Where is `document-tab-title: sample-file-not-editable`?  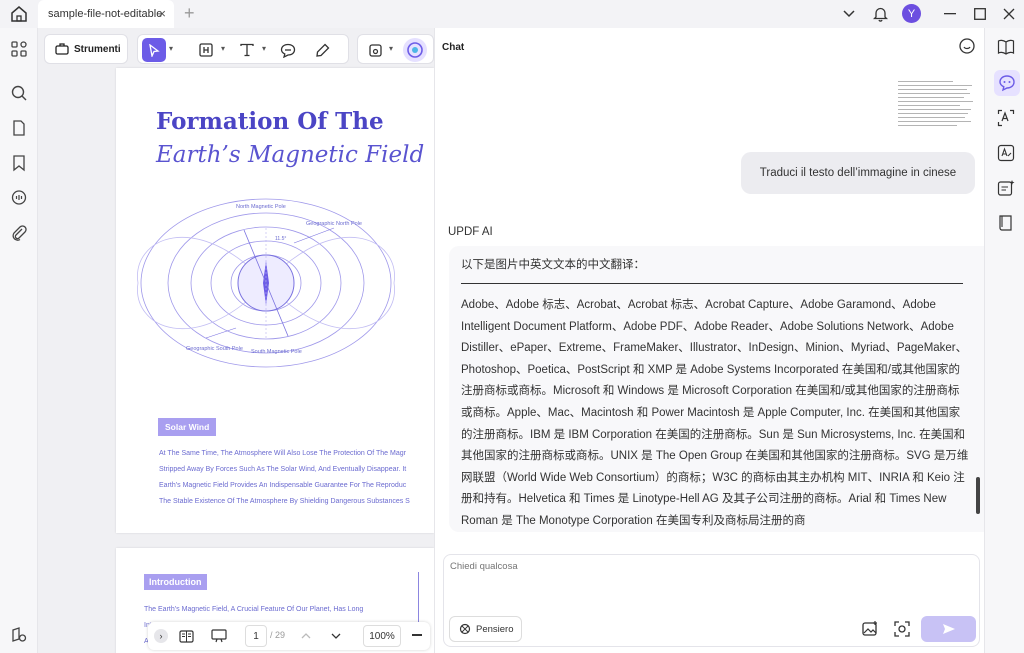 document-tab-title: sample-file-not-editable is located at coordinates (105, 14).